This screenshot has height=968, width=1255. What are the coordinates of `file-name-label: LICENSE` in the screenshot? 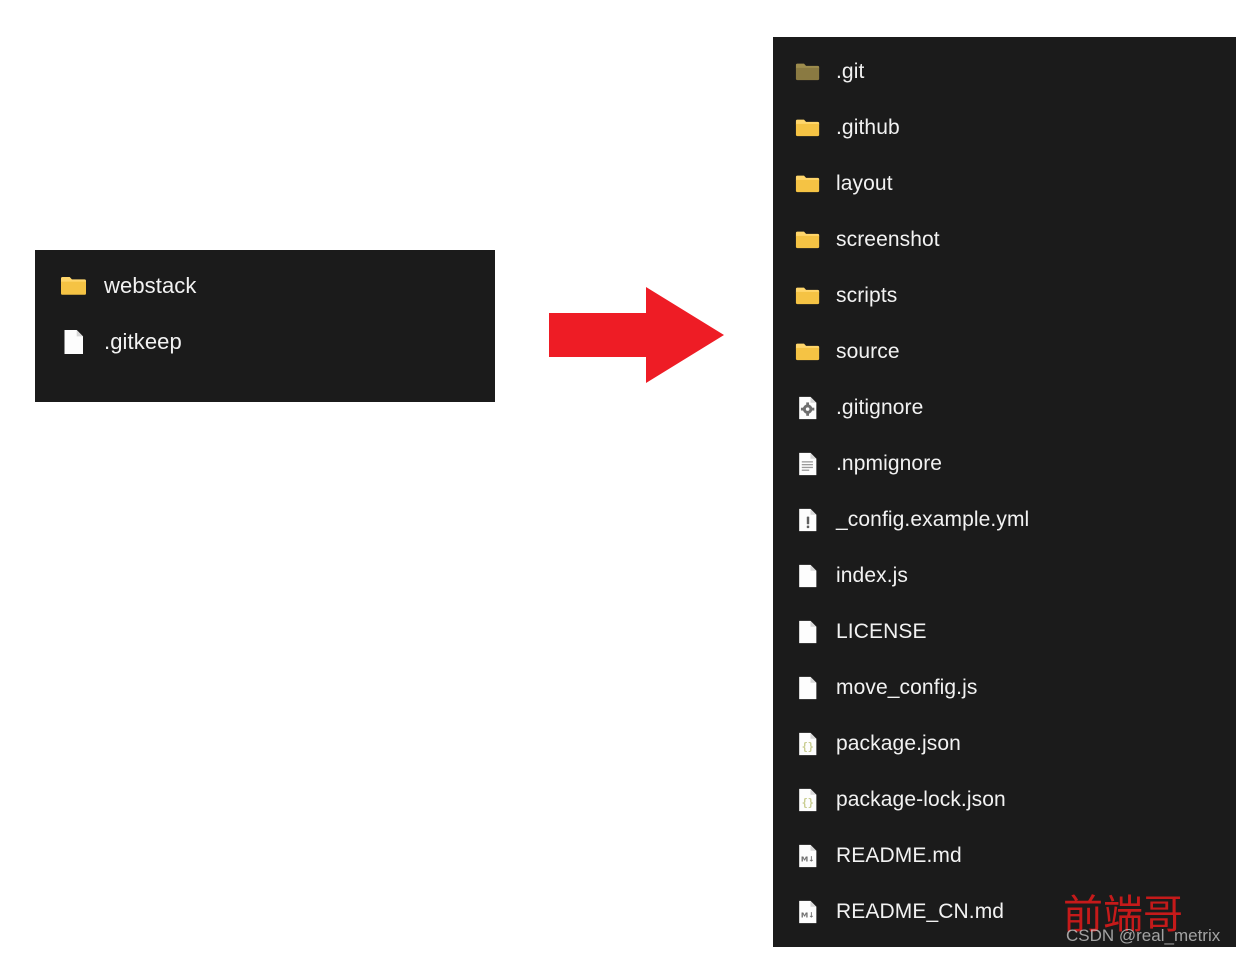 It's located at (881, 631).